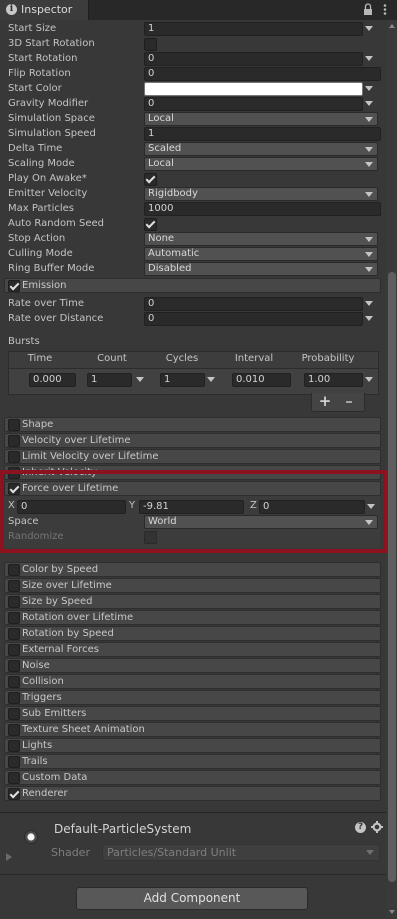 This screenshot has height=919, width=397. I want to click on scroll-down-arrow, so click(392, 912).